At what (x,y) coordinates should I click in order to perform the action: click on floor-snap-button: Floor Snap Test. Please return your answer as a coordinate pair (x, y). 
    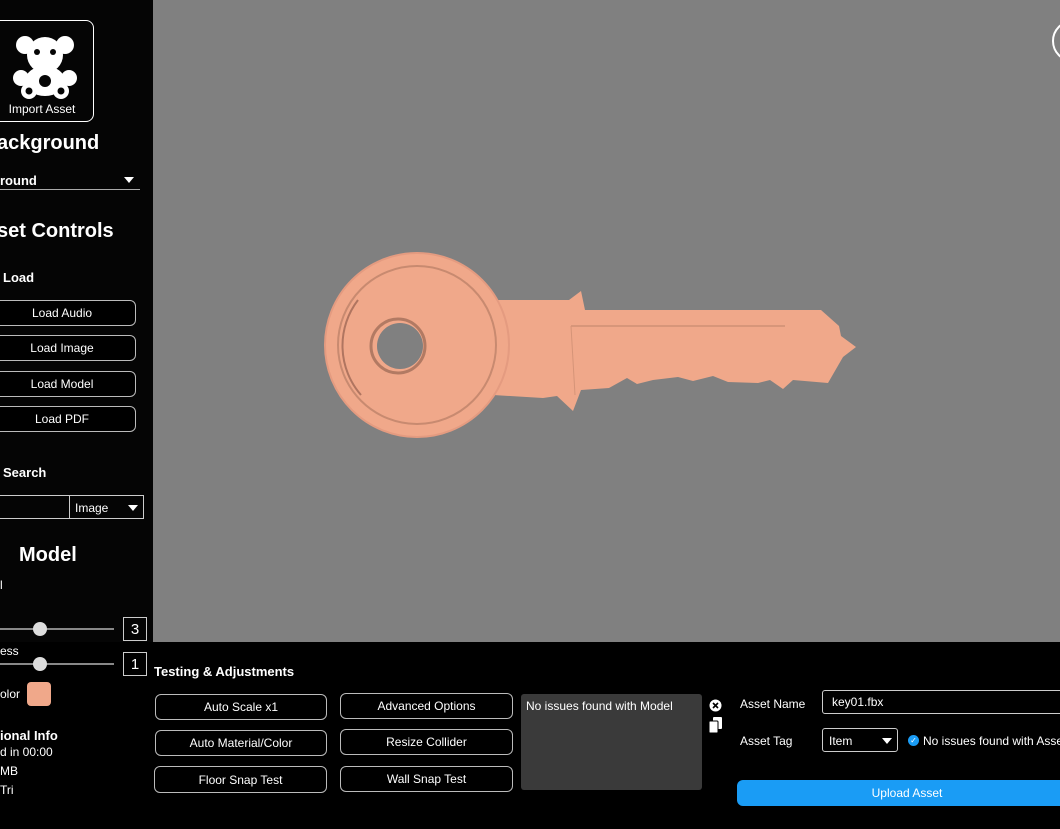
    Looking at the image, I should click on (240, 779).